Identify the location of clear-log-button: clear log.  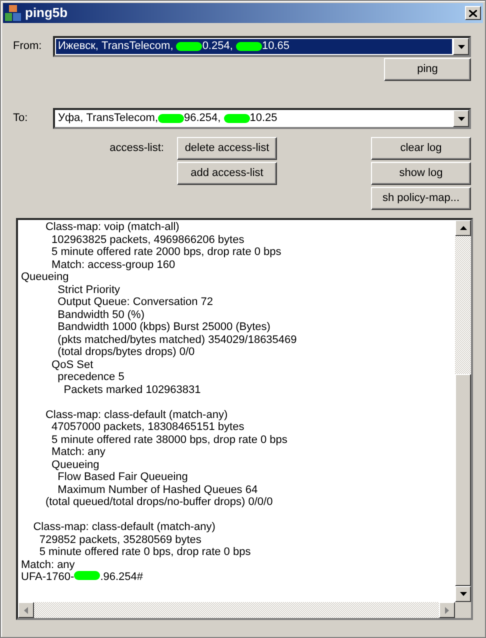
(421, 148).